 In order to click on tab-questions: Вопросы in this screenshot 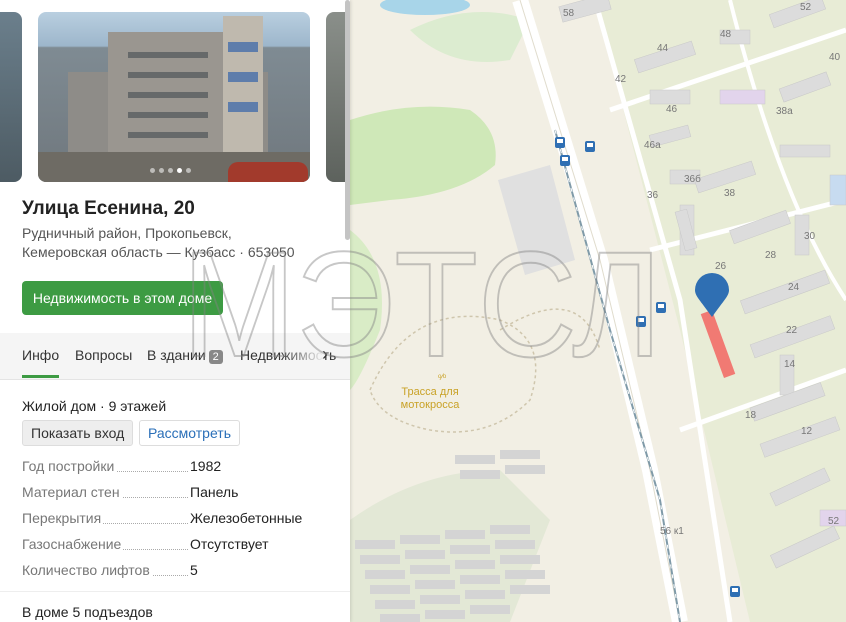, I will do `click(103, 355)`.